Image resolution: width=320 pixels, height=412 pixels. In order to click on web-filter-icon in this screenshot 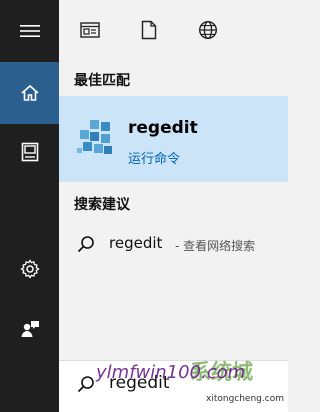, I will do `click(208, 30)`.